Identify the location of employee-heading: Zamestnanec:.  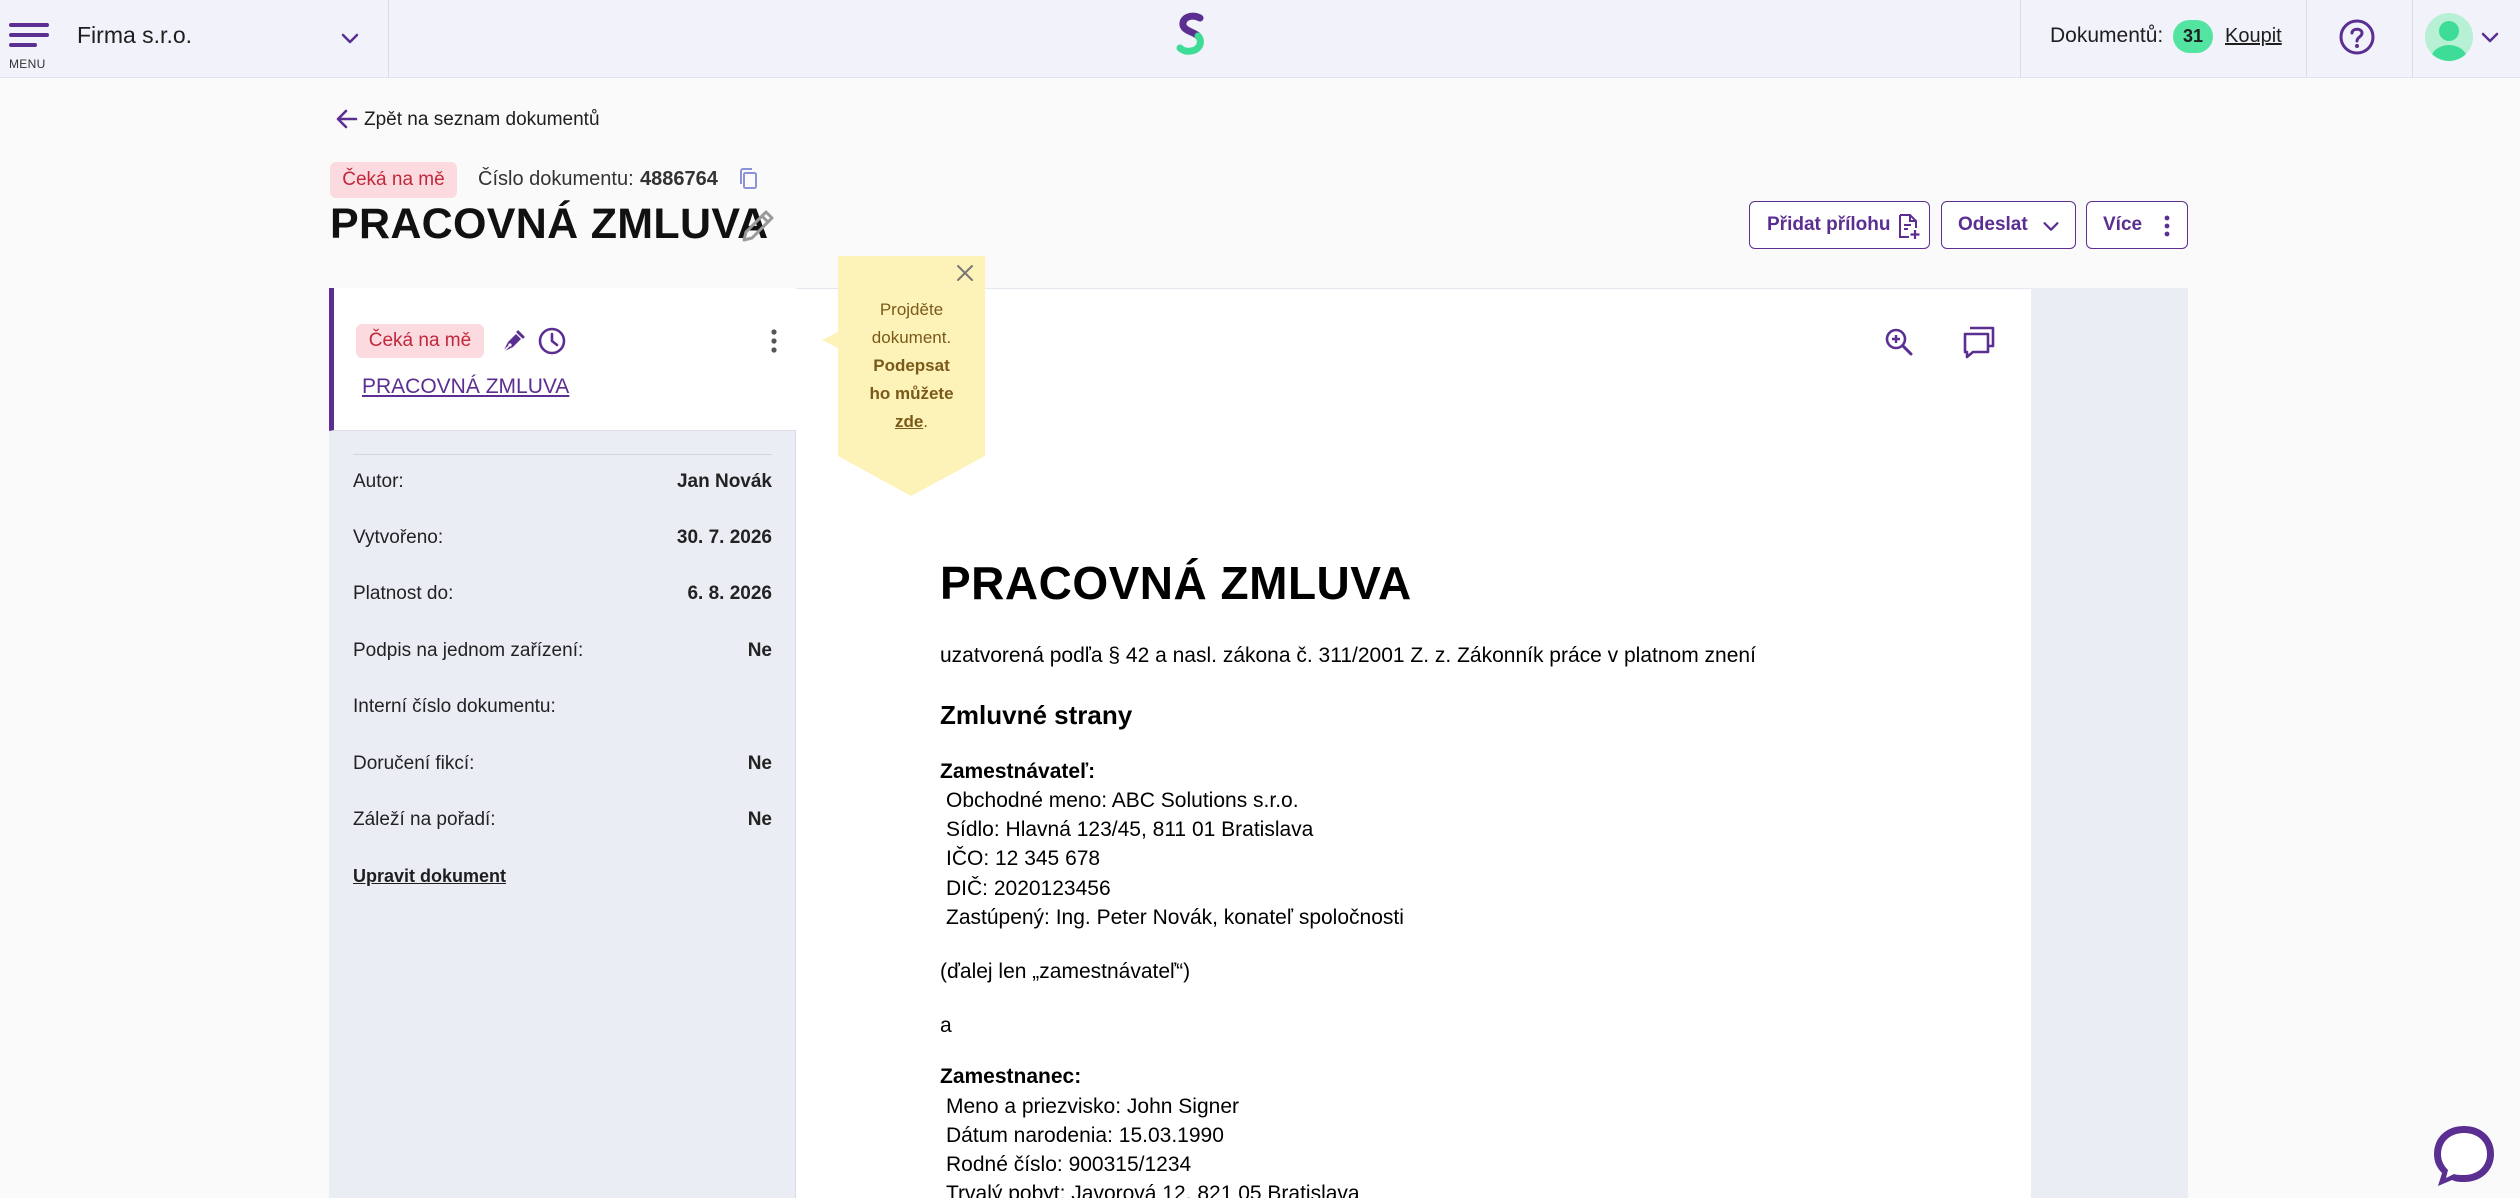
(1011, 1076).